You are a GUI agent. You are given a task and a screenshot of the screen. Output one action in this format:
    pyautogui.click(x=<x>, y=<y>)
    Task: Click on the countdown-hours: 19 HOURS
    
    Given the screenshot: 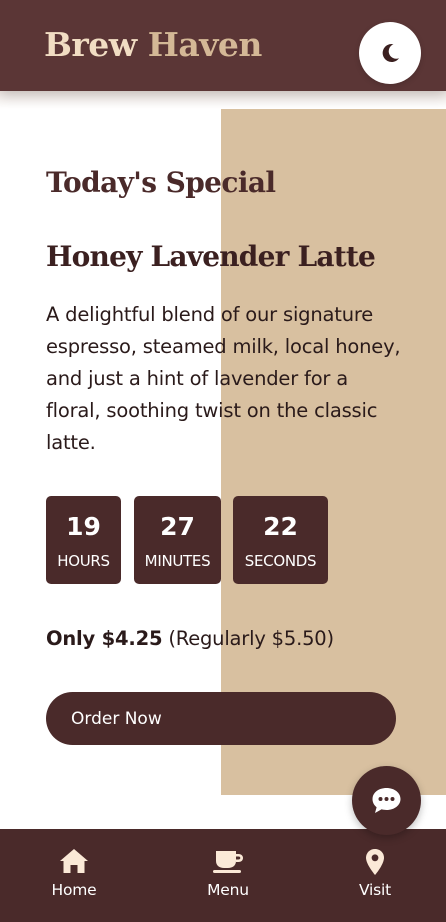 What is the action you would take?
    pyautogui.click(x=83, y=540)
    